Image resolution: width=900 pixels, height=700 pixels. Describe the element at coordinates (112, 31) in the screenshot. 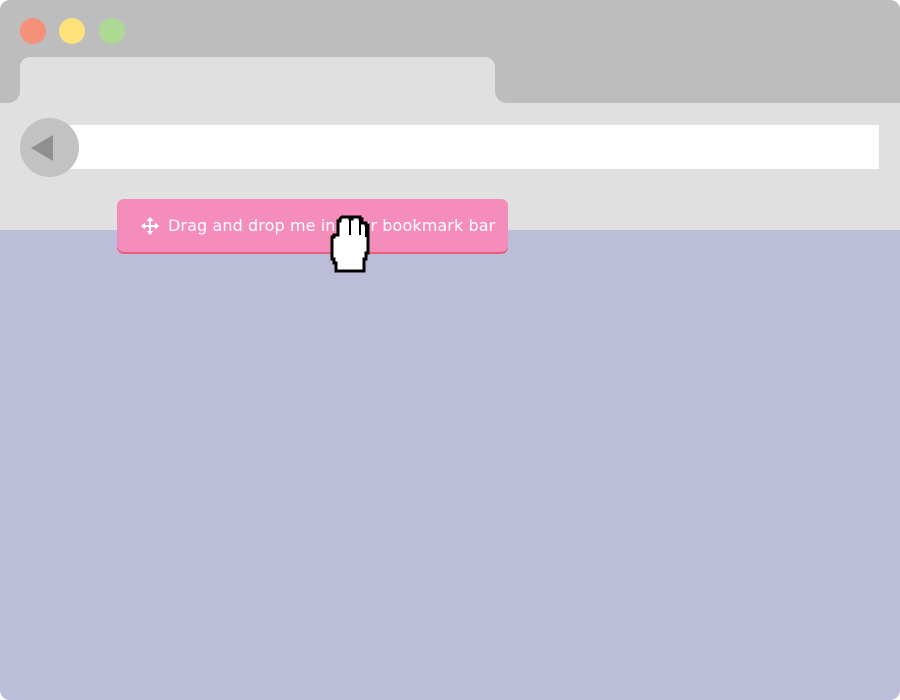

I see `maximize-window-button` at that location.